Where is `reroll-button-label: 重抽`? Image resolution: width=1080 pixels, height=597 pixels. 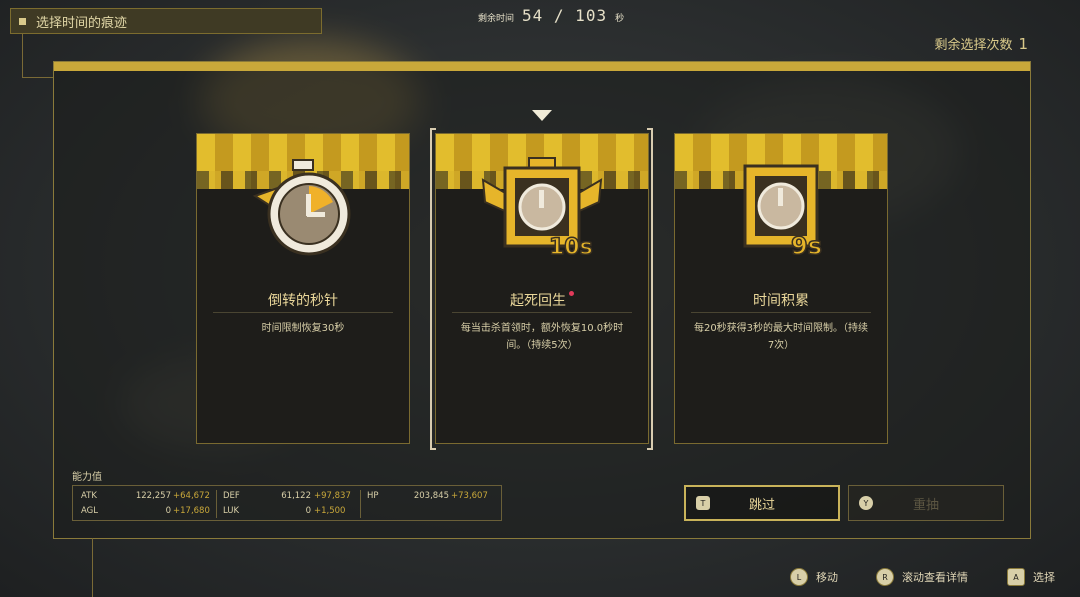
reroll-button-label: 重抽 is located at coordinates (925, 505).